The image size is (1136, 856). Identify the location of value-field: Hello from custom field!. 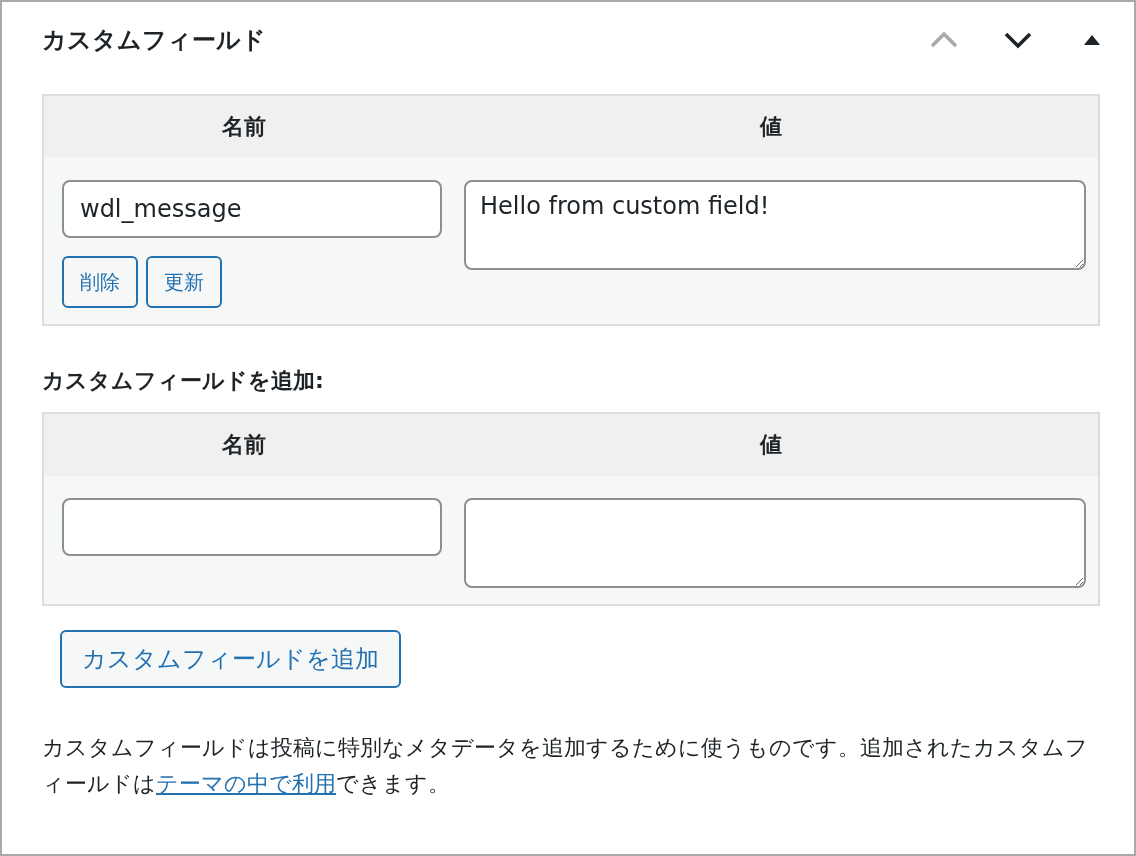
(775, 225).